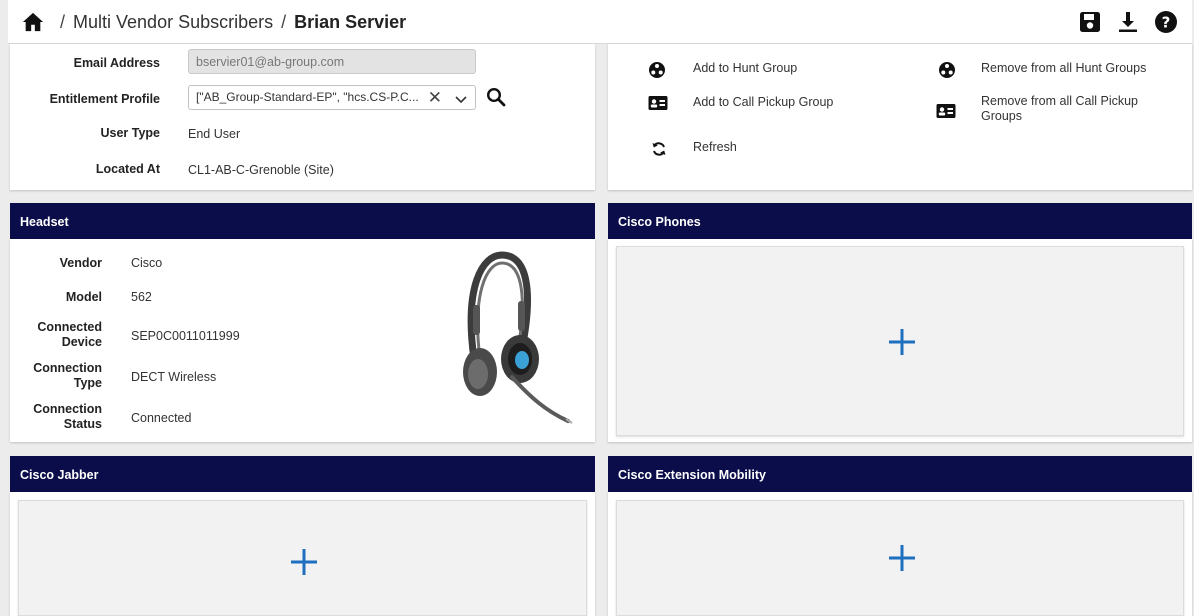 This screenshot has width=1194, height=616. I want to click on remove-hunt-groups-label: Remove from all Hunt Groups, so click(1064, 68).